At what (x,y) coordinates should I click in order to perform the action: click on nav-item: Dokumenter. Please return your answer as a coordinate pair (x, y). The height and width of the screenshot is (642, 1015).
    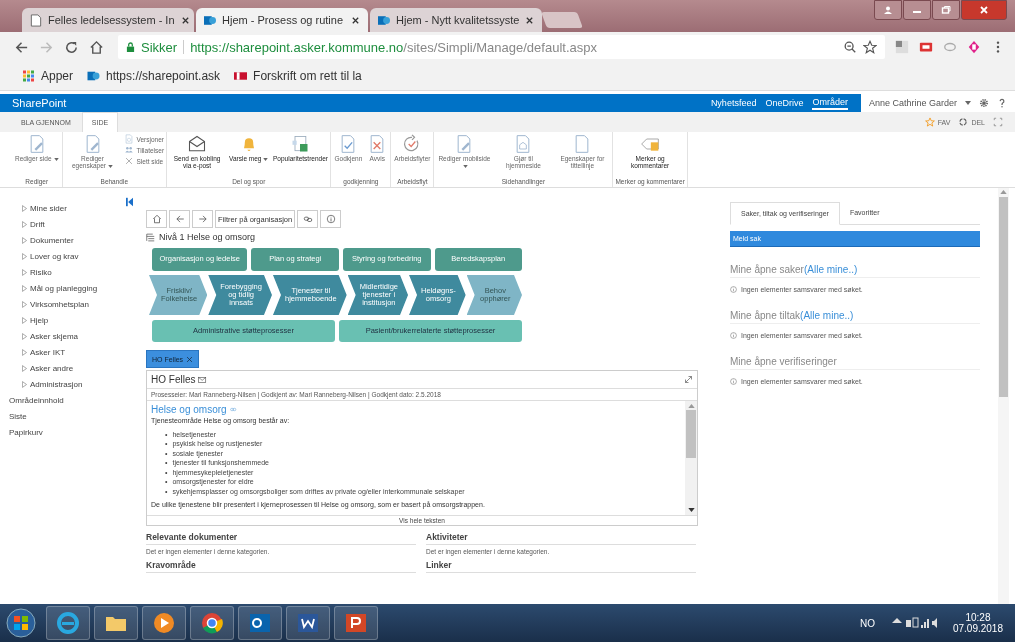
    Looking at the image, I should click on (81, 240).